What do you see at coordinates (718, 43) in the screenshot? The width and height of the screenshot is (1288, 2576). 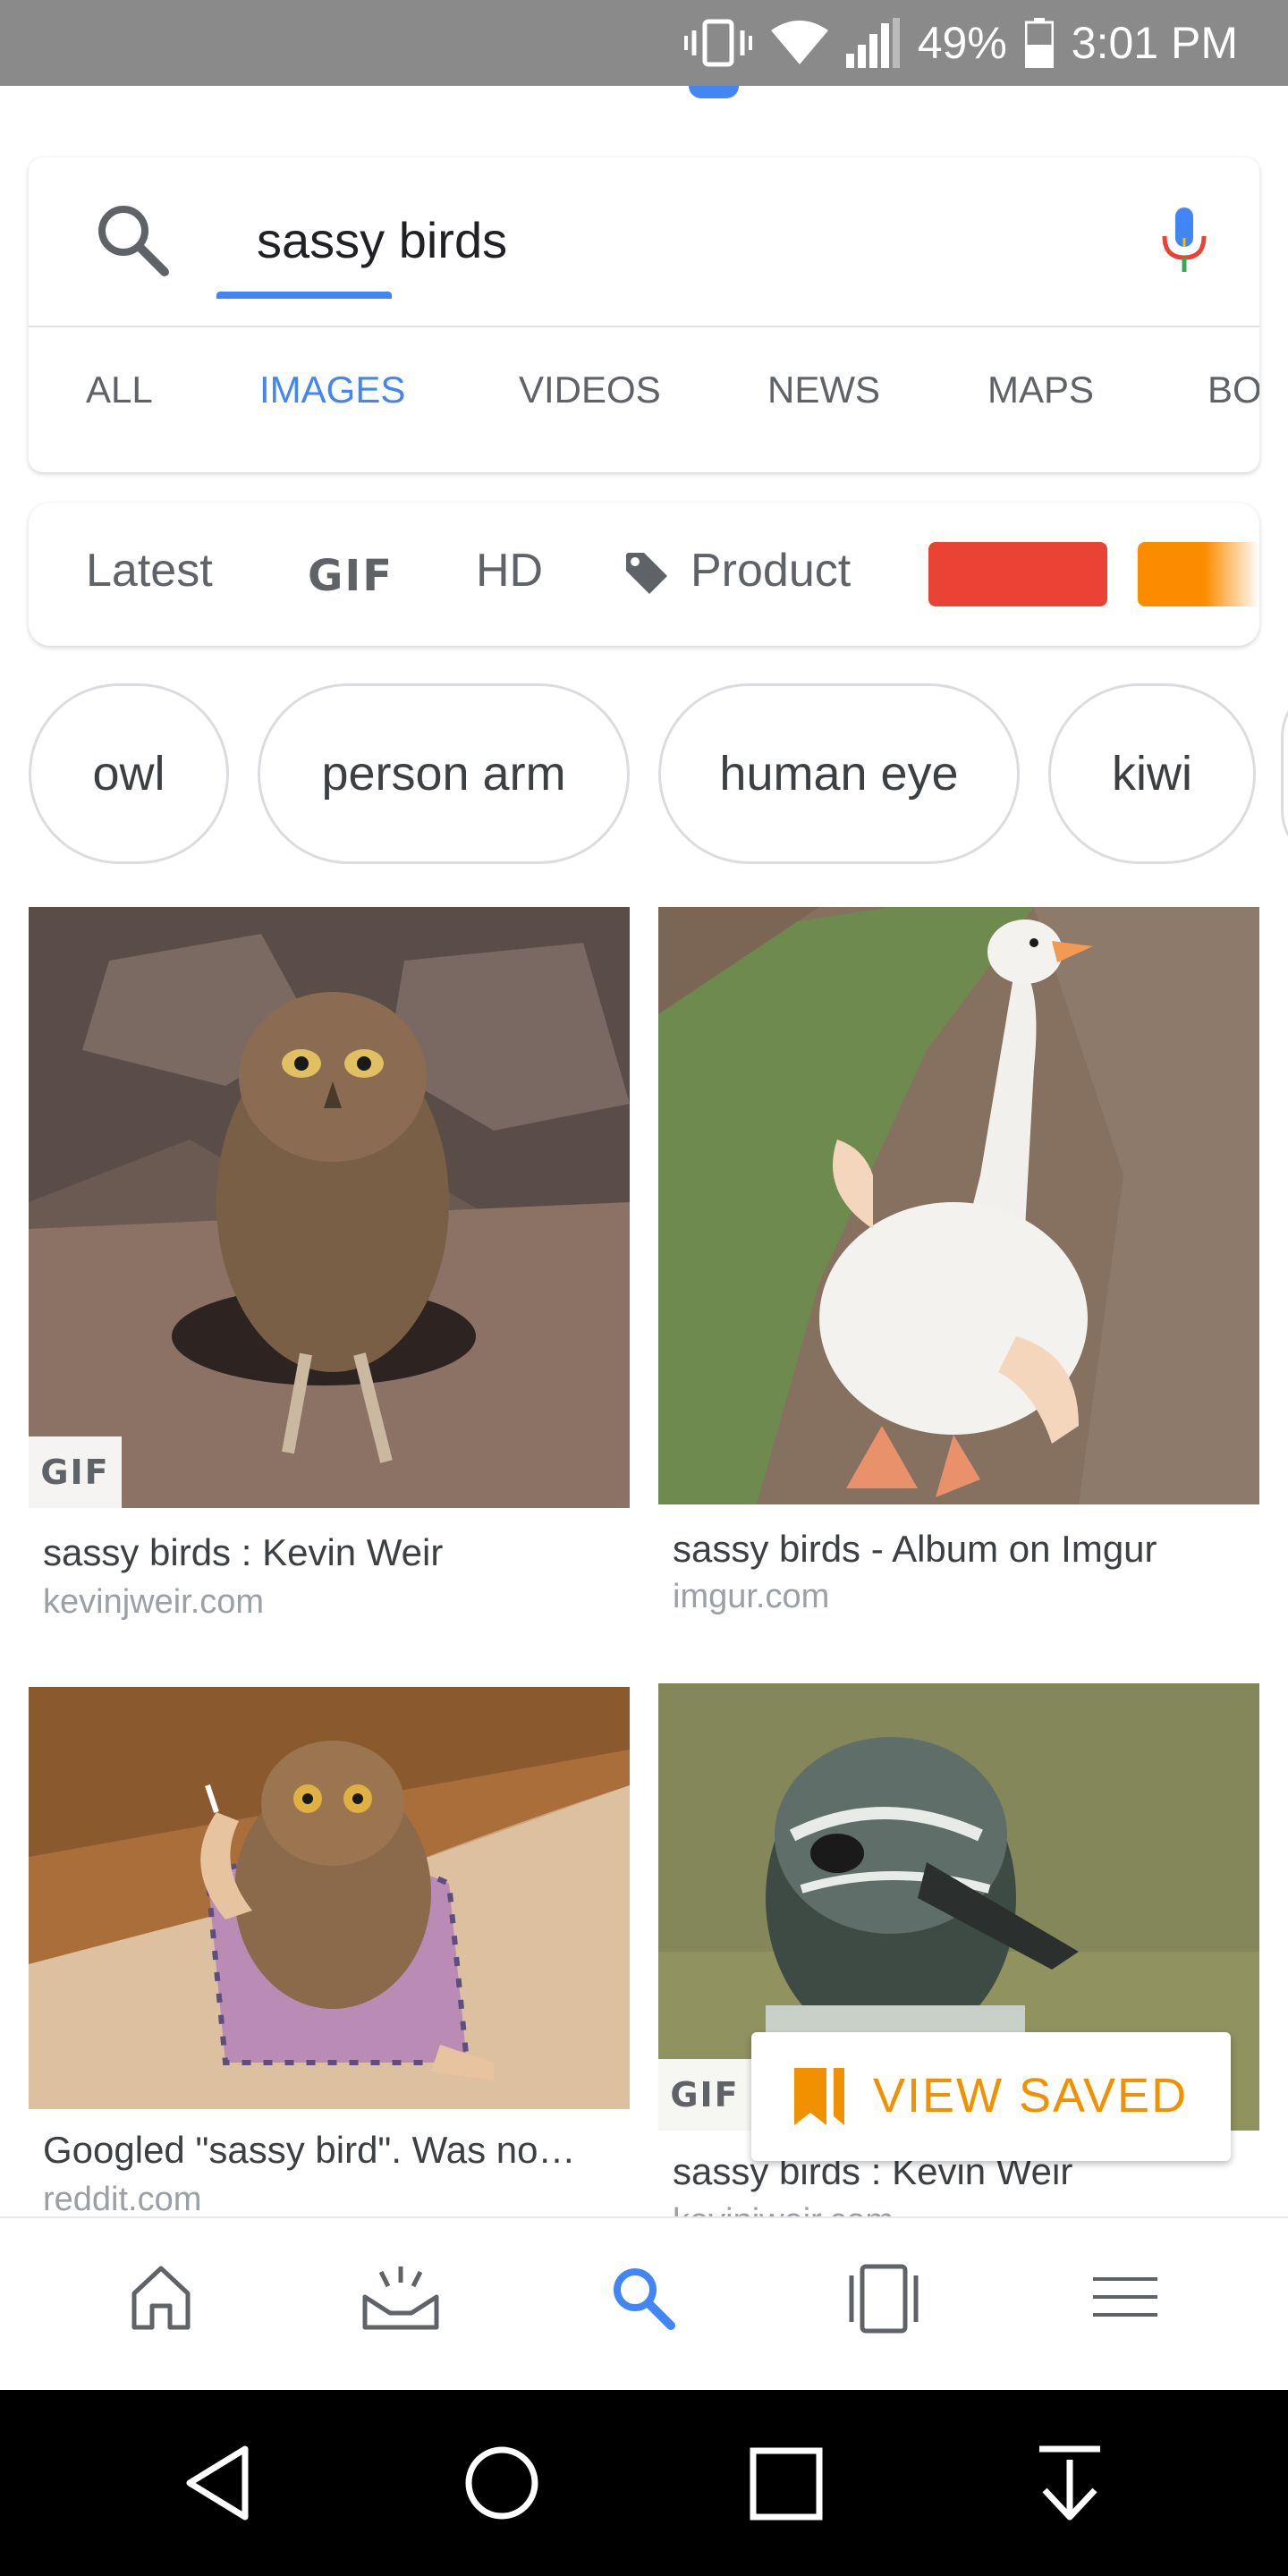 I see `vibrate-icon` at bounding box center [718, 43].